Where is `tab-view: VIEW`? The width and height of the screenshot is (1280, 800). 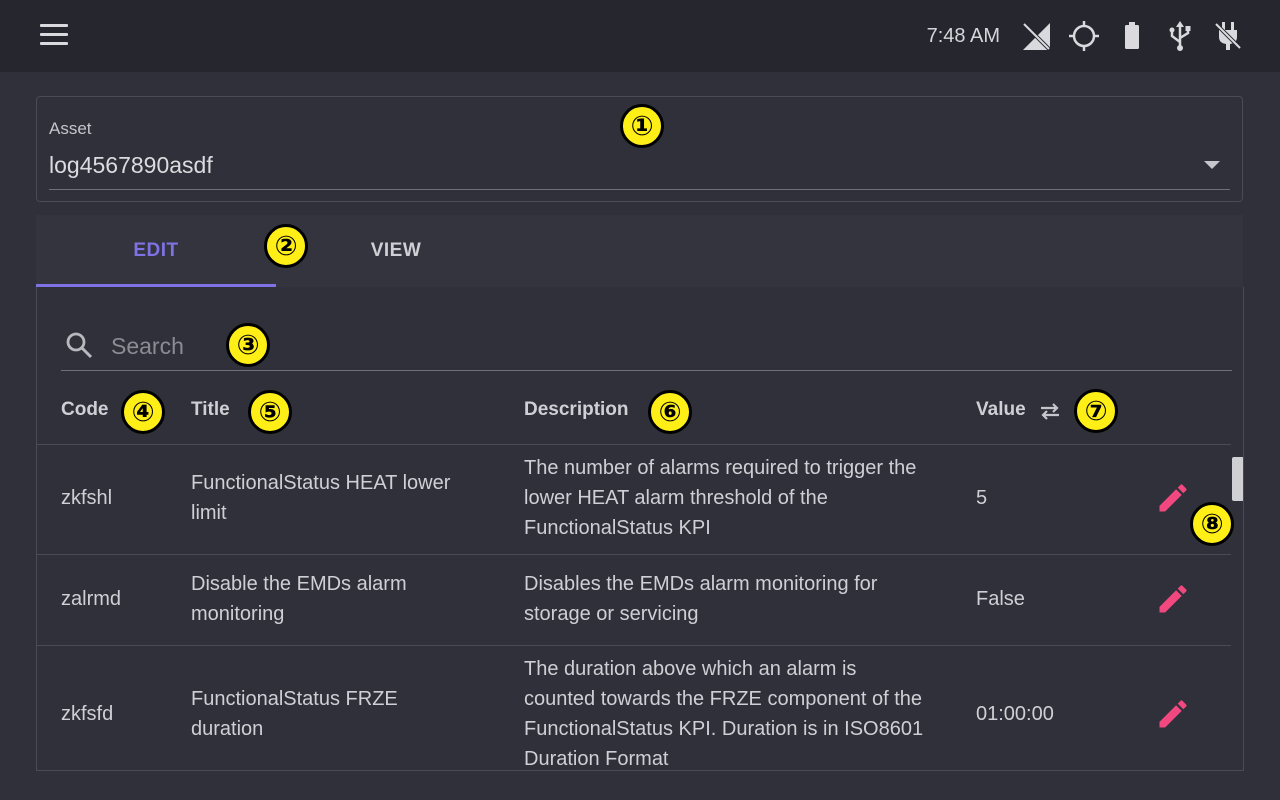
tab-view: VIEW is located at coordinates (396, 251).